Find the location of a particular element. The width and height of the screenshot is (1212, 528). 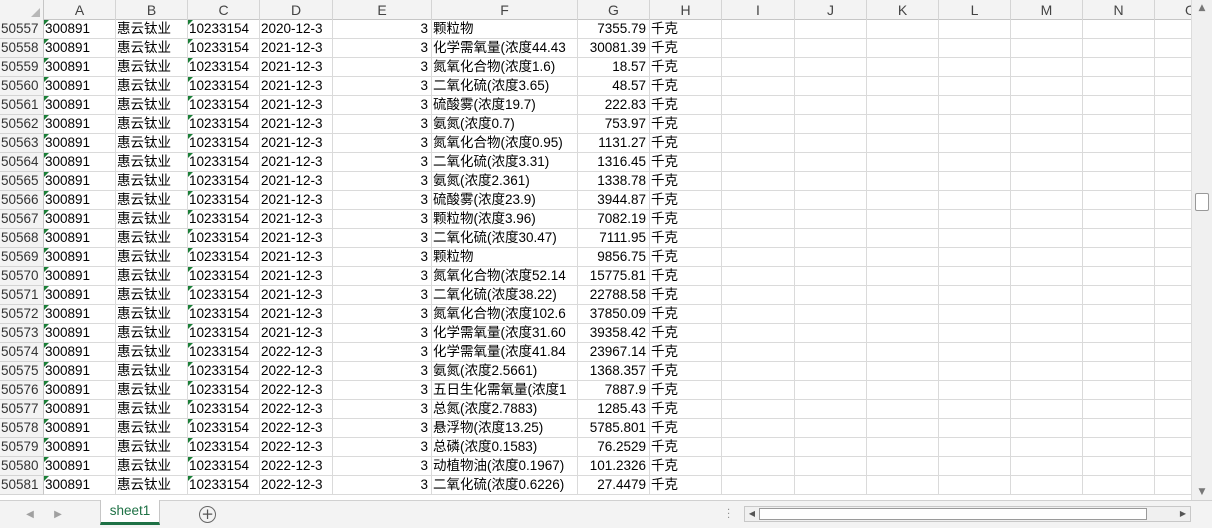

row-header: 50576 is located at coordinates (22, 390).